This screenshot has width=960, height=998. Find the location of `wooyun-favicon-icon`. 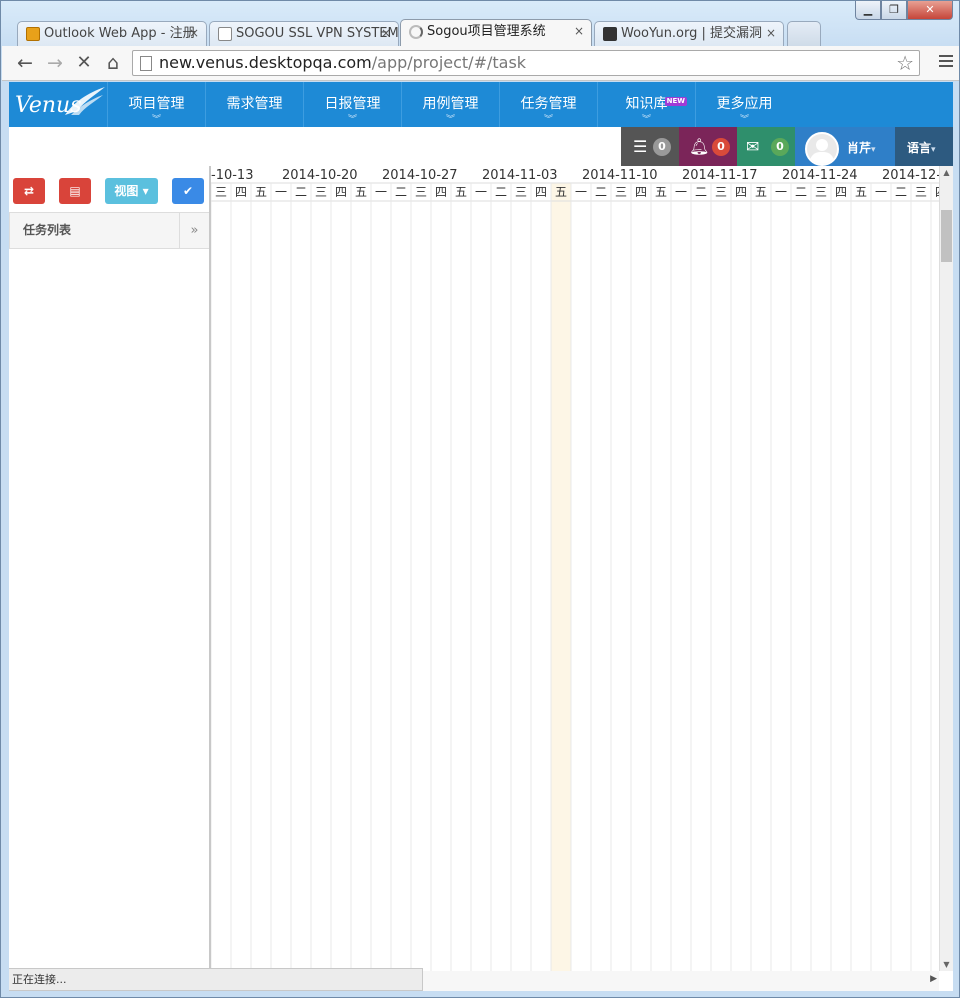

wooyun-favicon-icon is located at coordinates (610, 34).